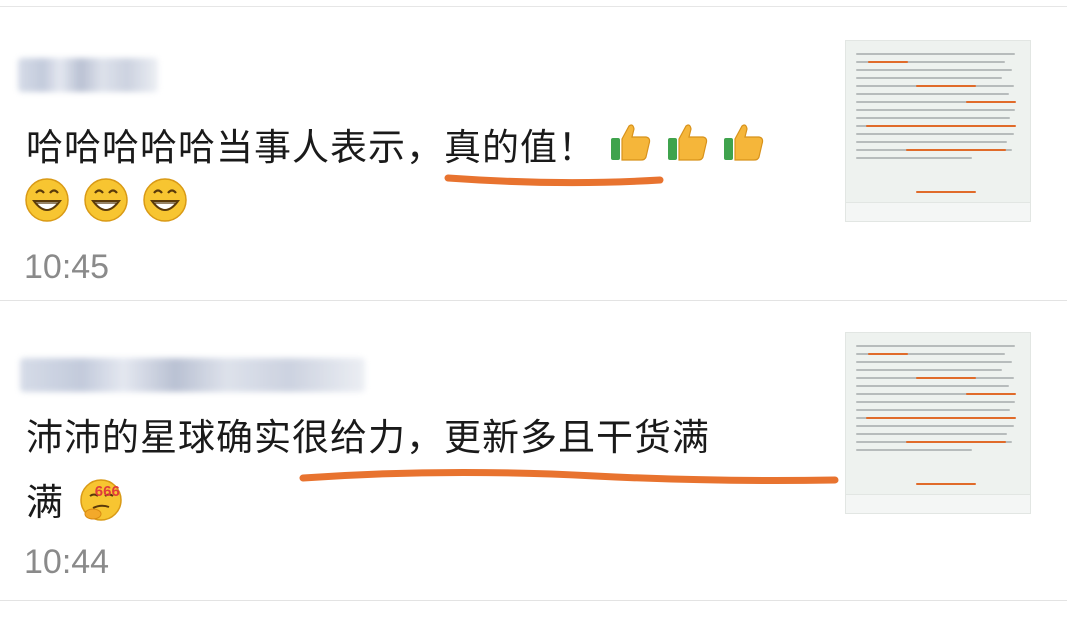  Describe the element at coordinates (45, 502) in the screenshot. I see `comment-text-line2: 满` at that location.